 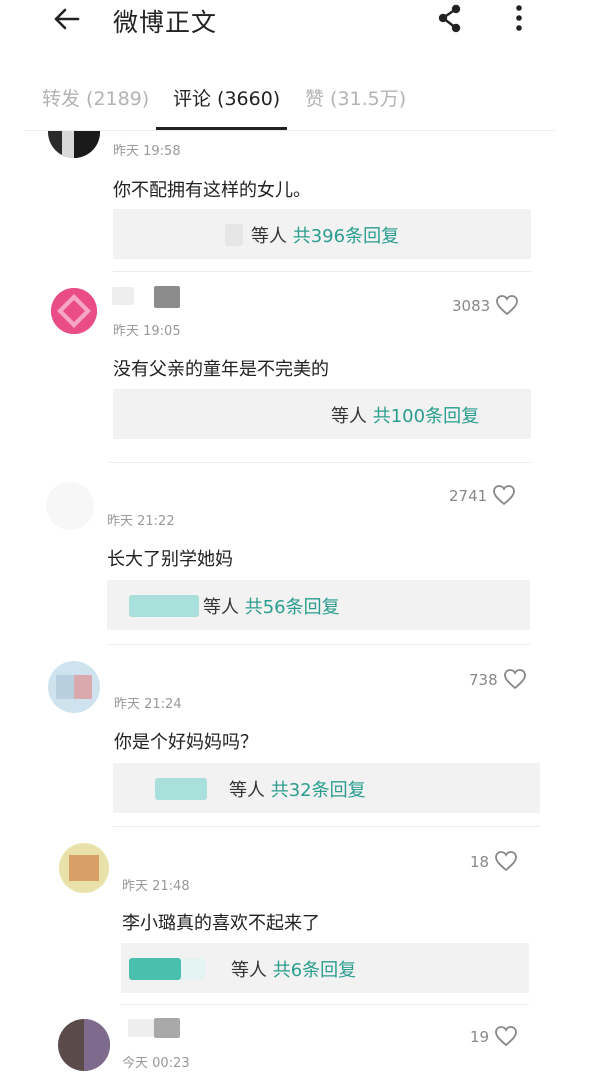 What do you see at coordinates (314, 970) in the screenshot?
I see `reply-count-link: 共6条回复` at bounding box center [314, 970].